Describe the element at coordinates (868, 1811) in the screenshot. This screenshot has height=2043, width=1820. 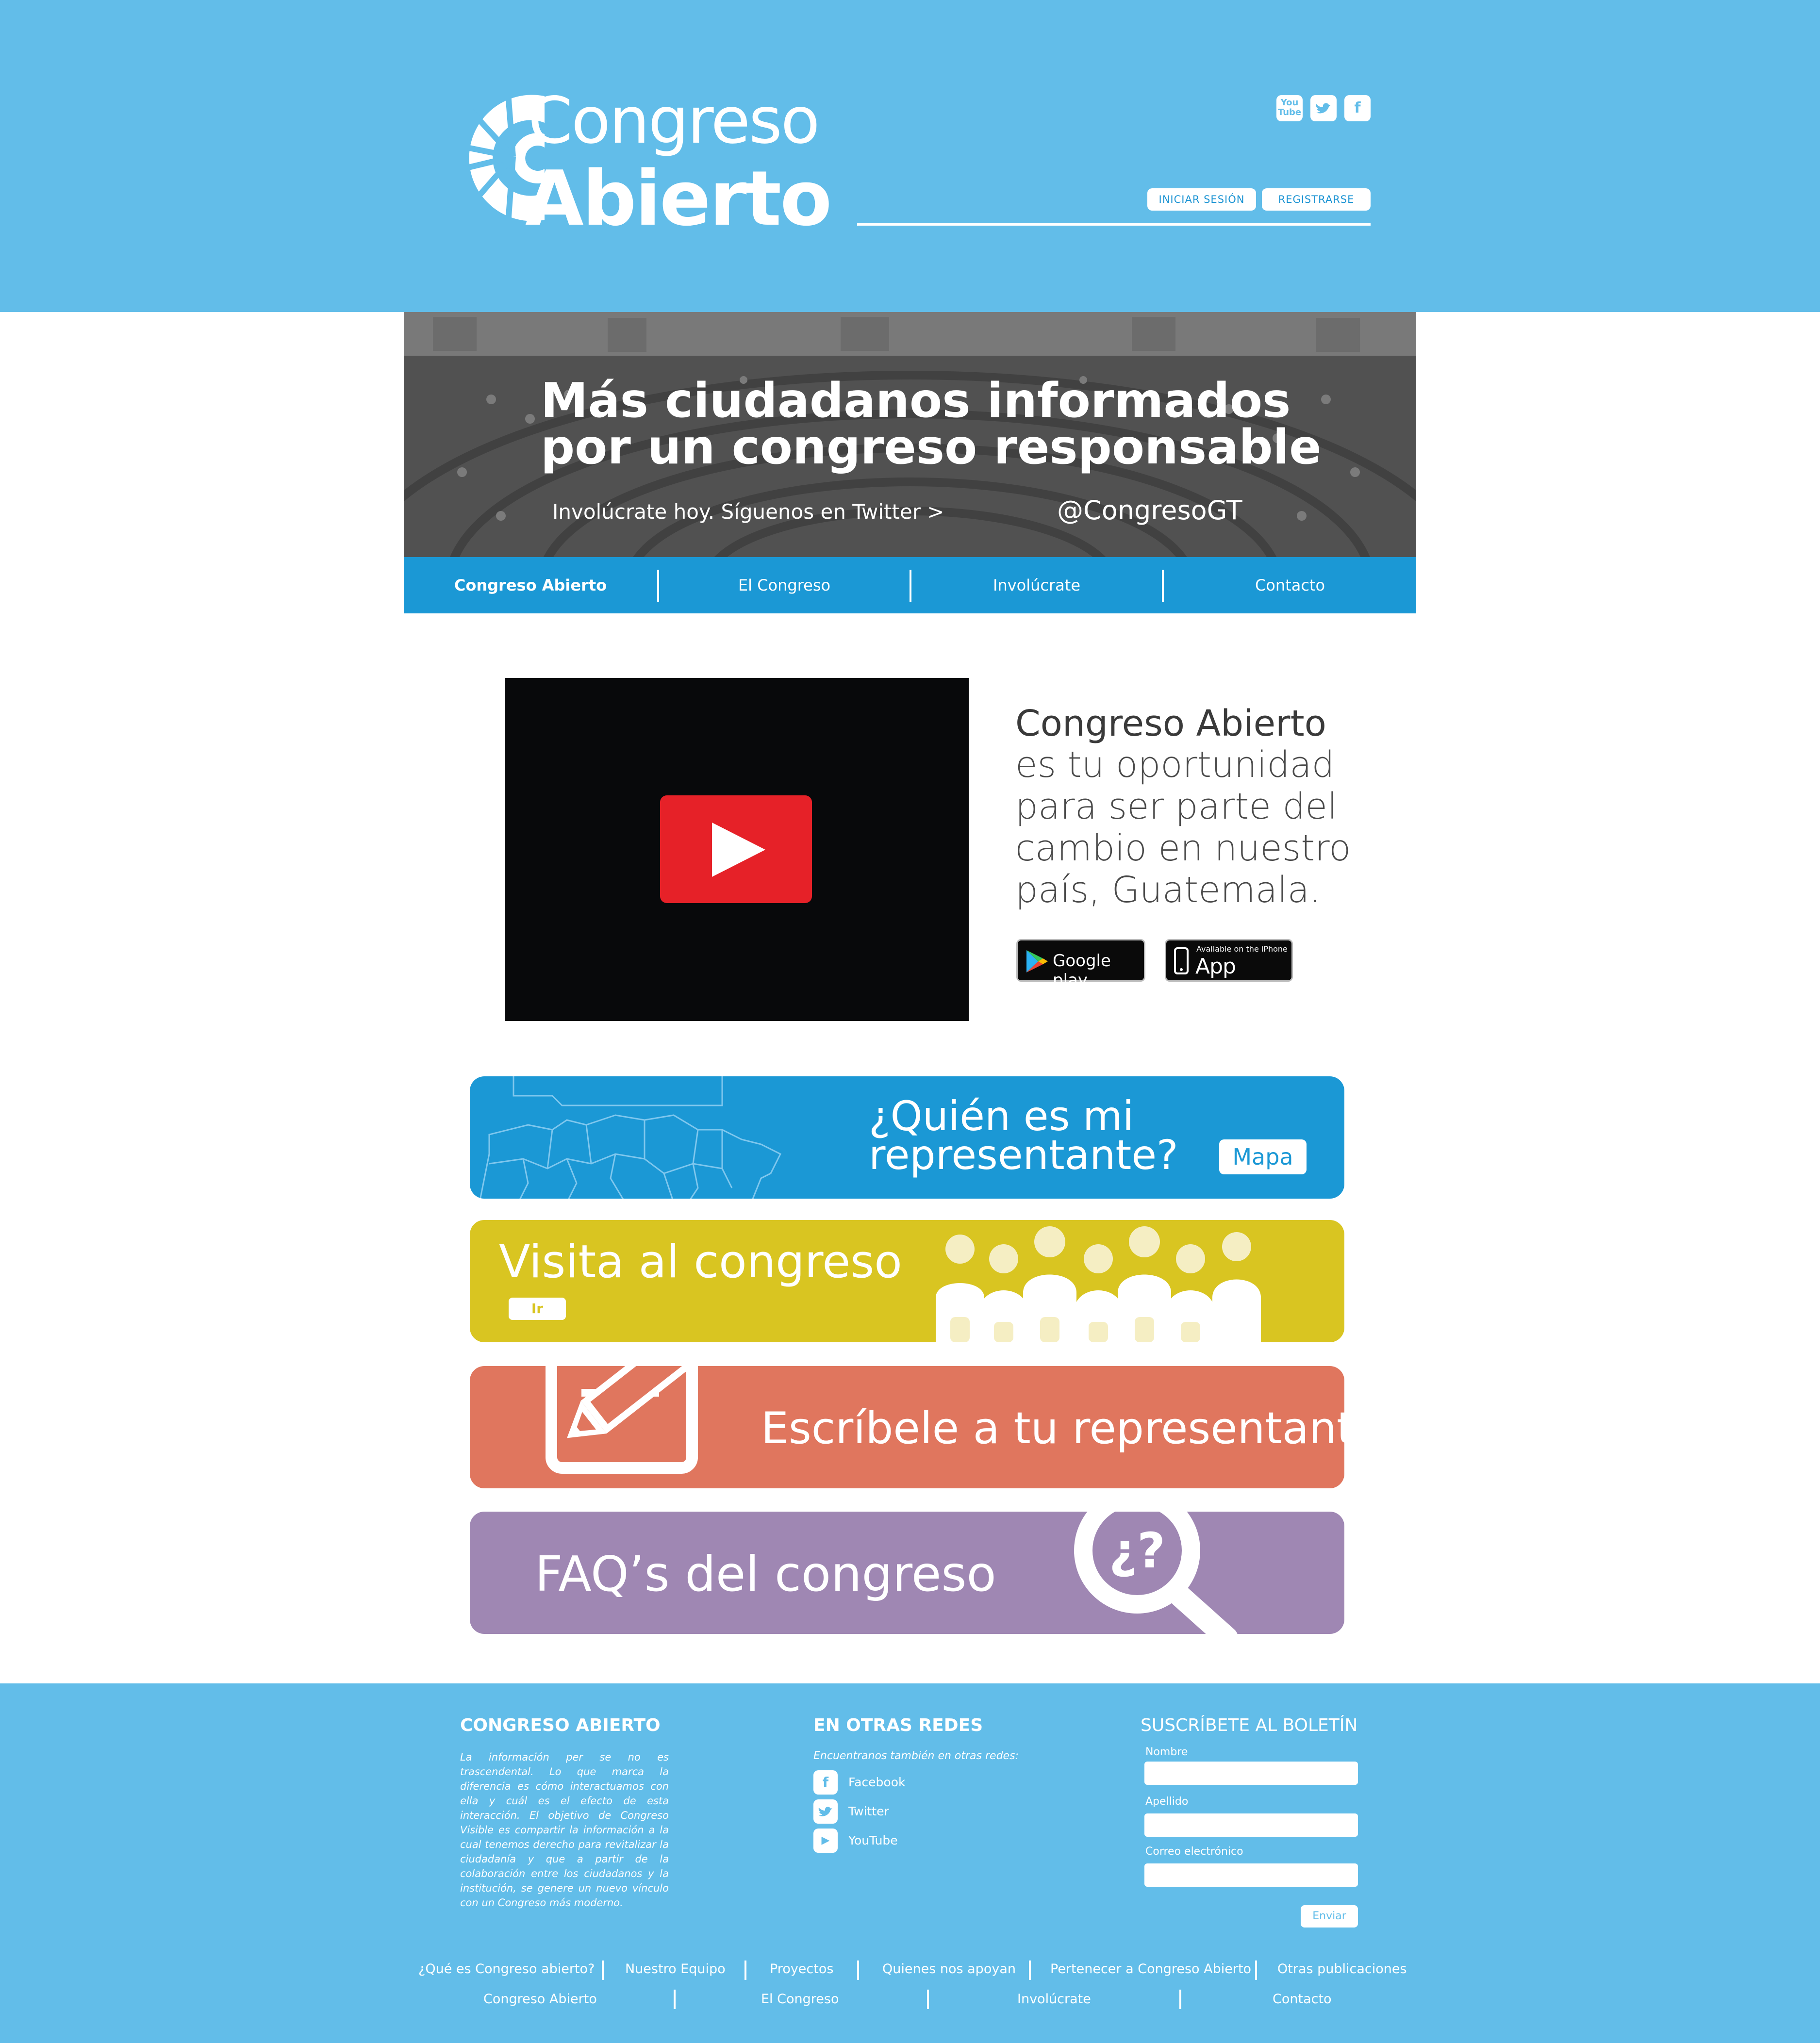
I see `footer-network-label: Twitter` at that location.